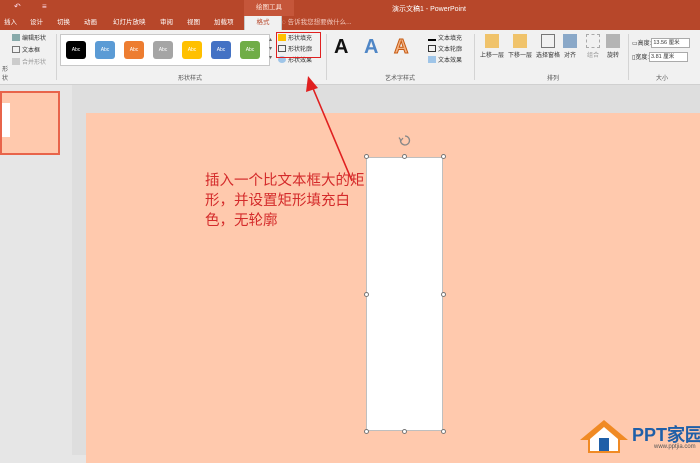 The image size is (700, 463). Describe the element at coordinates (675, 447) in the screenshot. I see `logo-url: www.pptjia.com` at that location.